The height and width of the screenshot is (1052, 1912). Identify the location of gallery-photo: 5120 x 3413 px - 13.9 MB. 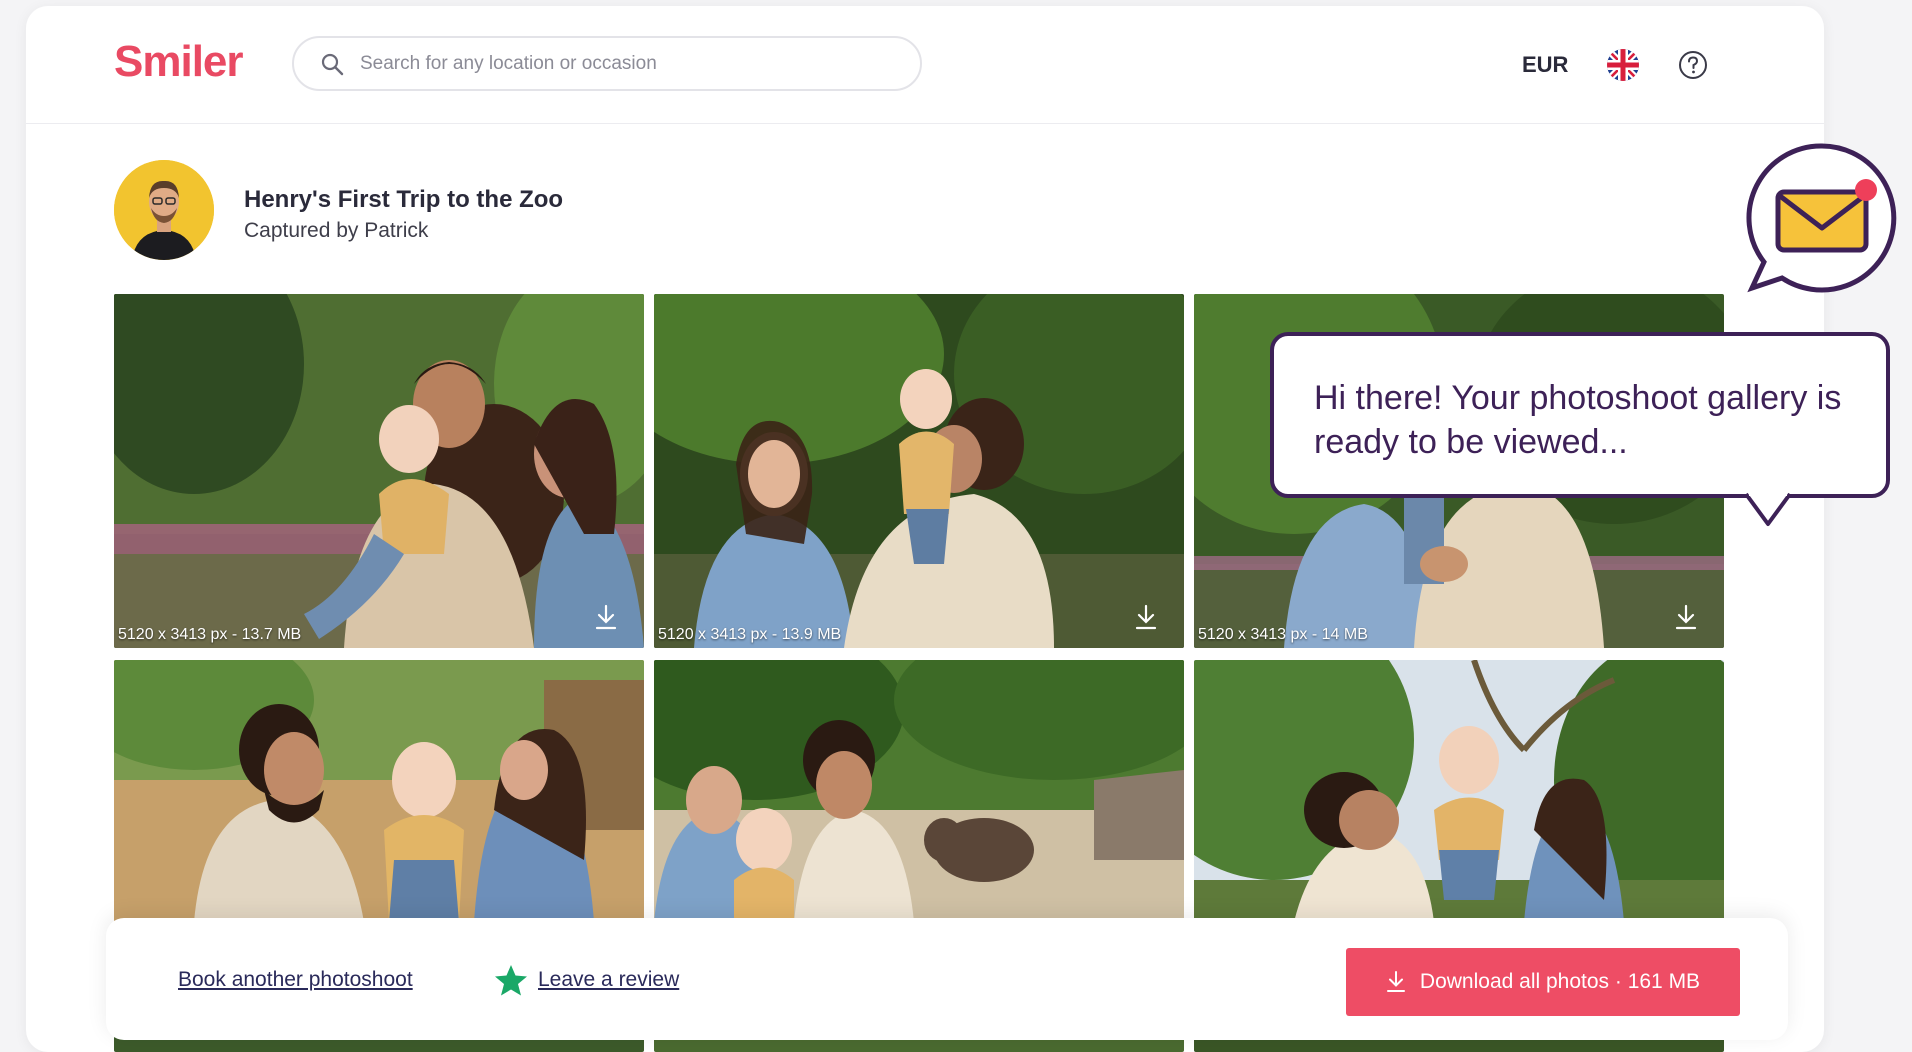
(919, 471).